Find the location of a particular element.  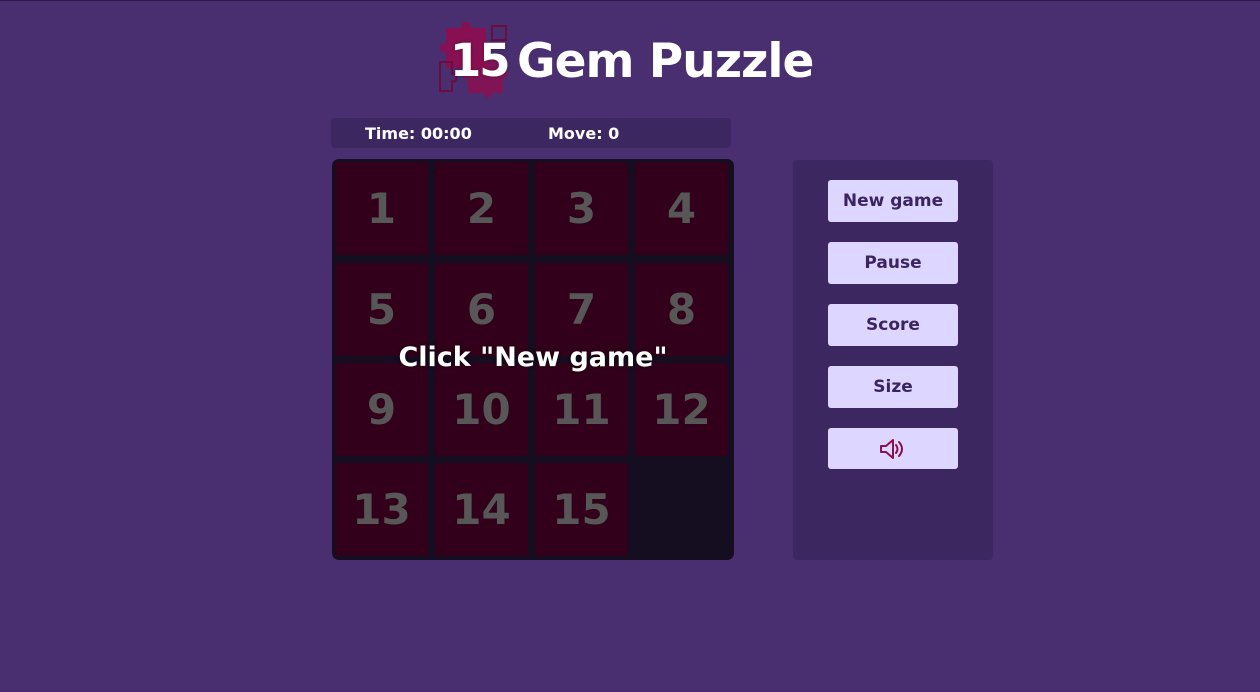

logo-number: 15 is located at coordinates (480, 60).